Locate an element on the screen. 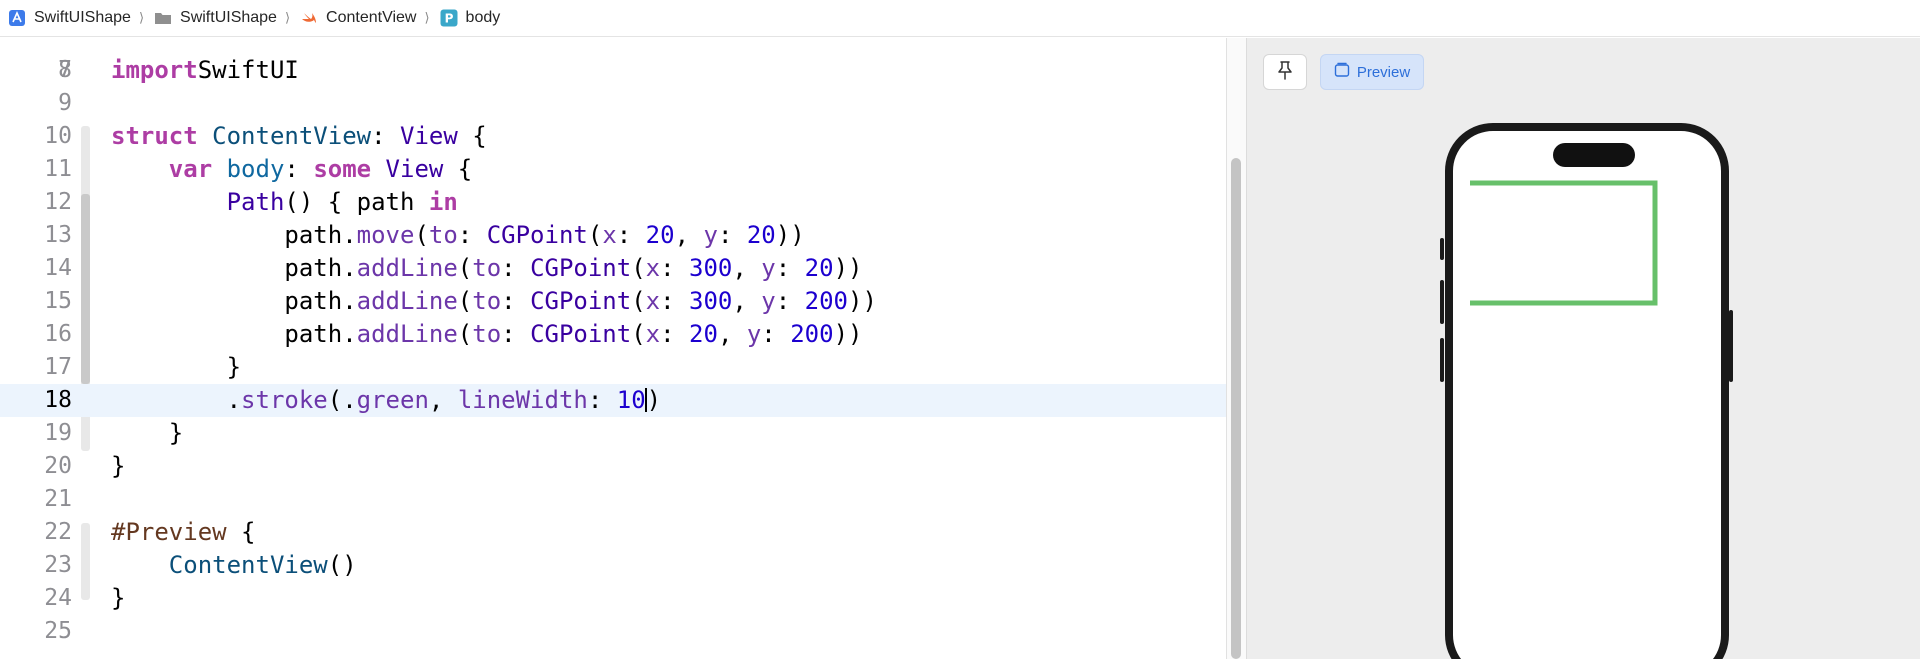 The image size is (1920, 659). code-text: Path() { path in is located at coordinates (284, 202).